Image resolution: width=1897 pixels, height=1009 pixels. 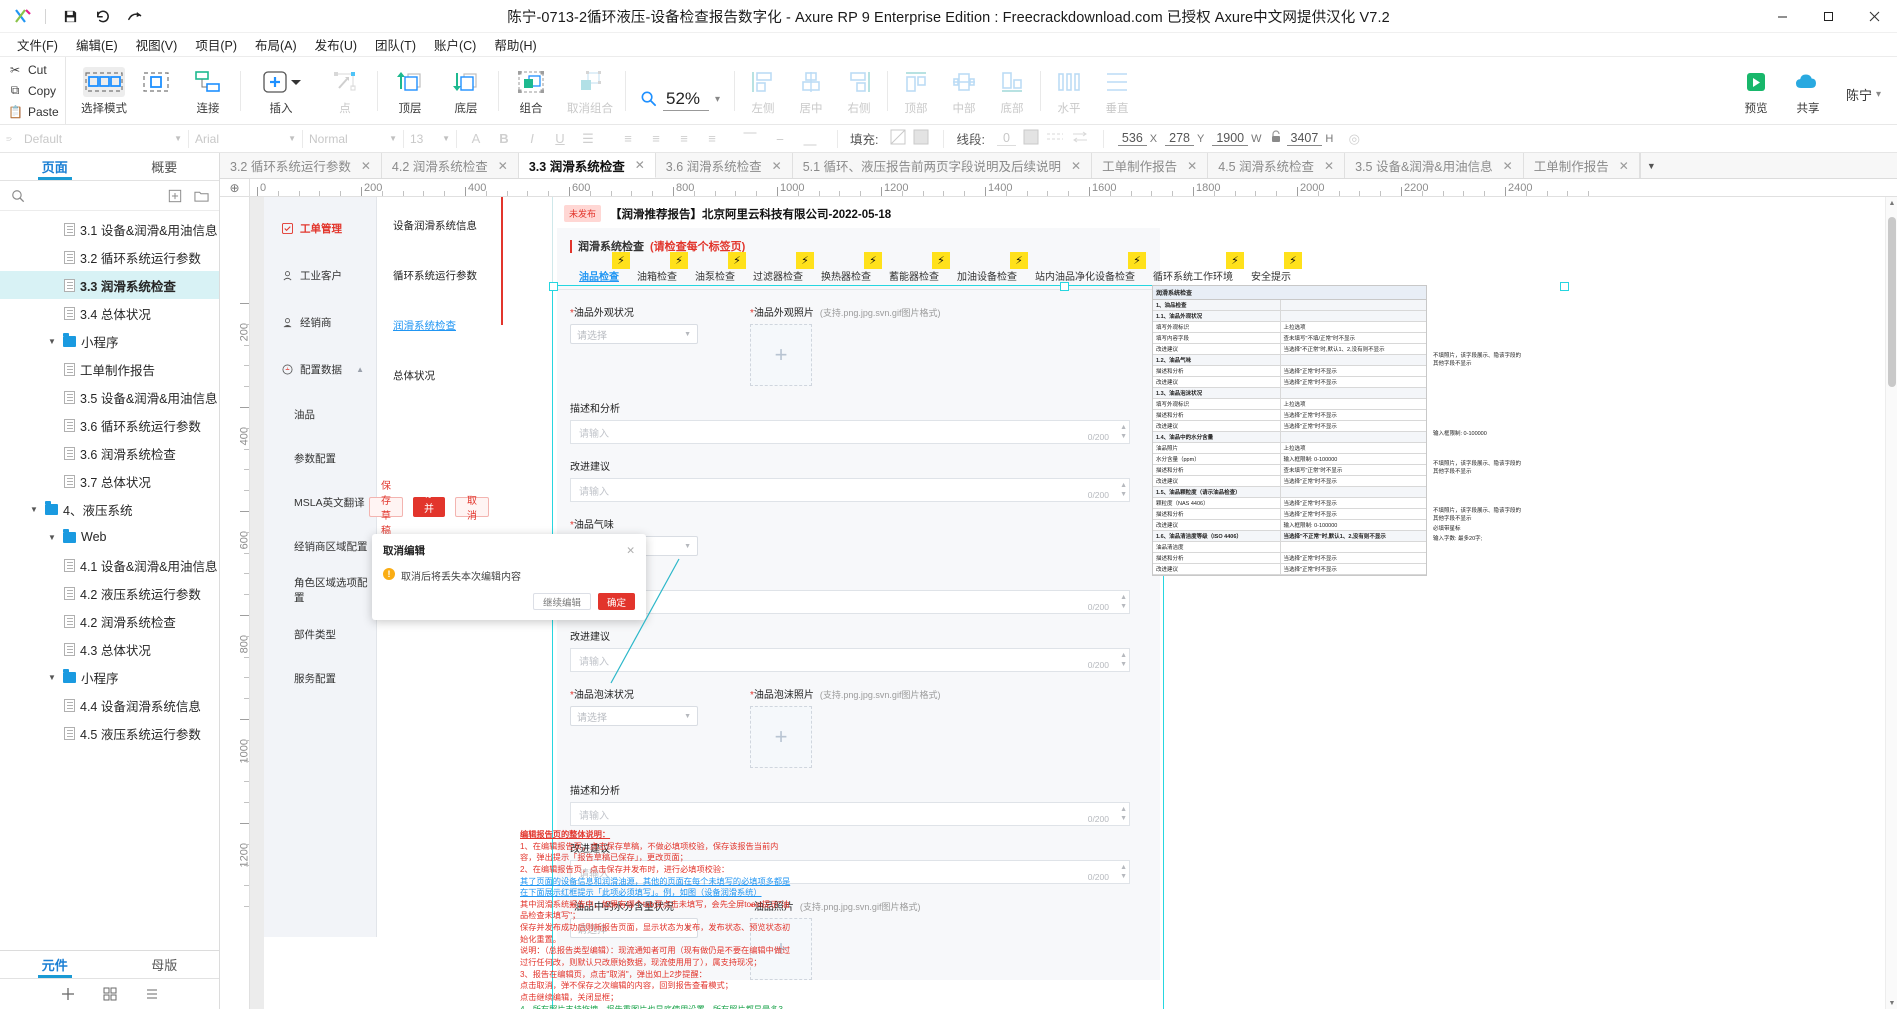 I want to click on align-right-button: 右侧, so click(x=859, y=92).